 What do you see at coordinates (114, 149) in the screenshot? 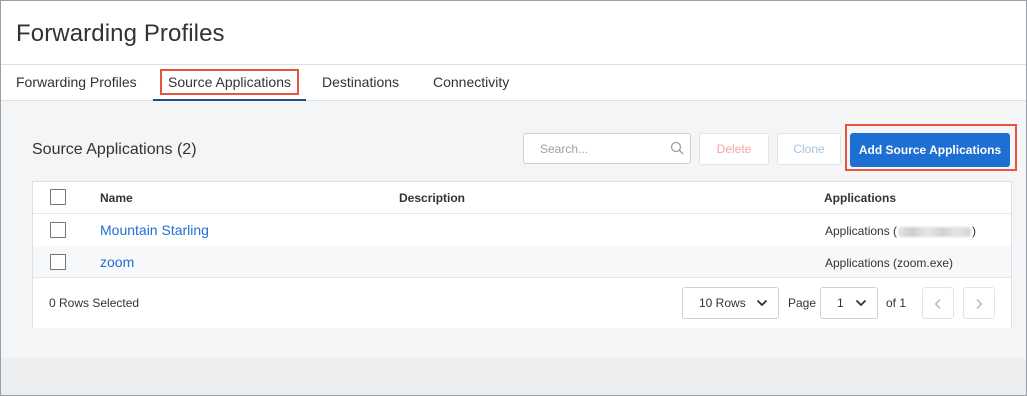
I see `section-title: Source Applications (2)` at bounding box center [114, 149].